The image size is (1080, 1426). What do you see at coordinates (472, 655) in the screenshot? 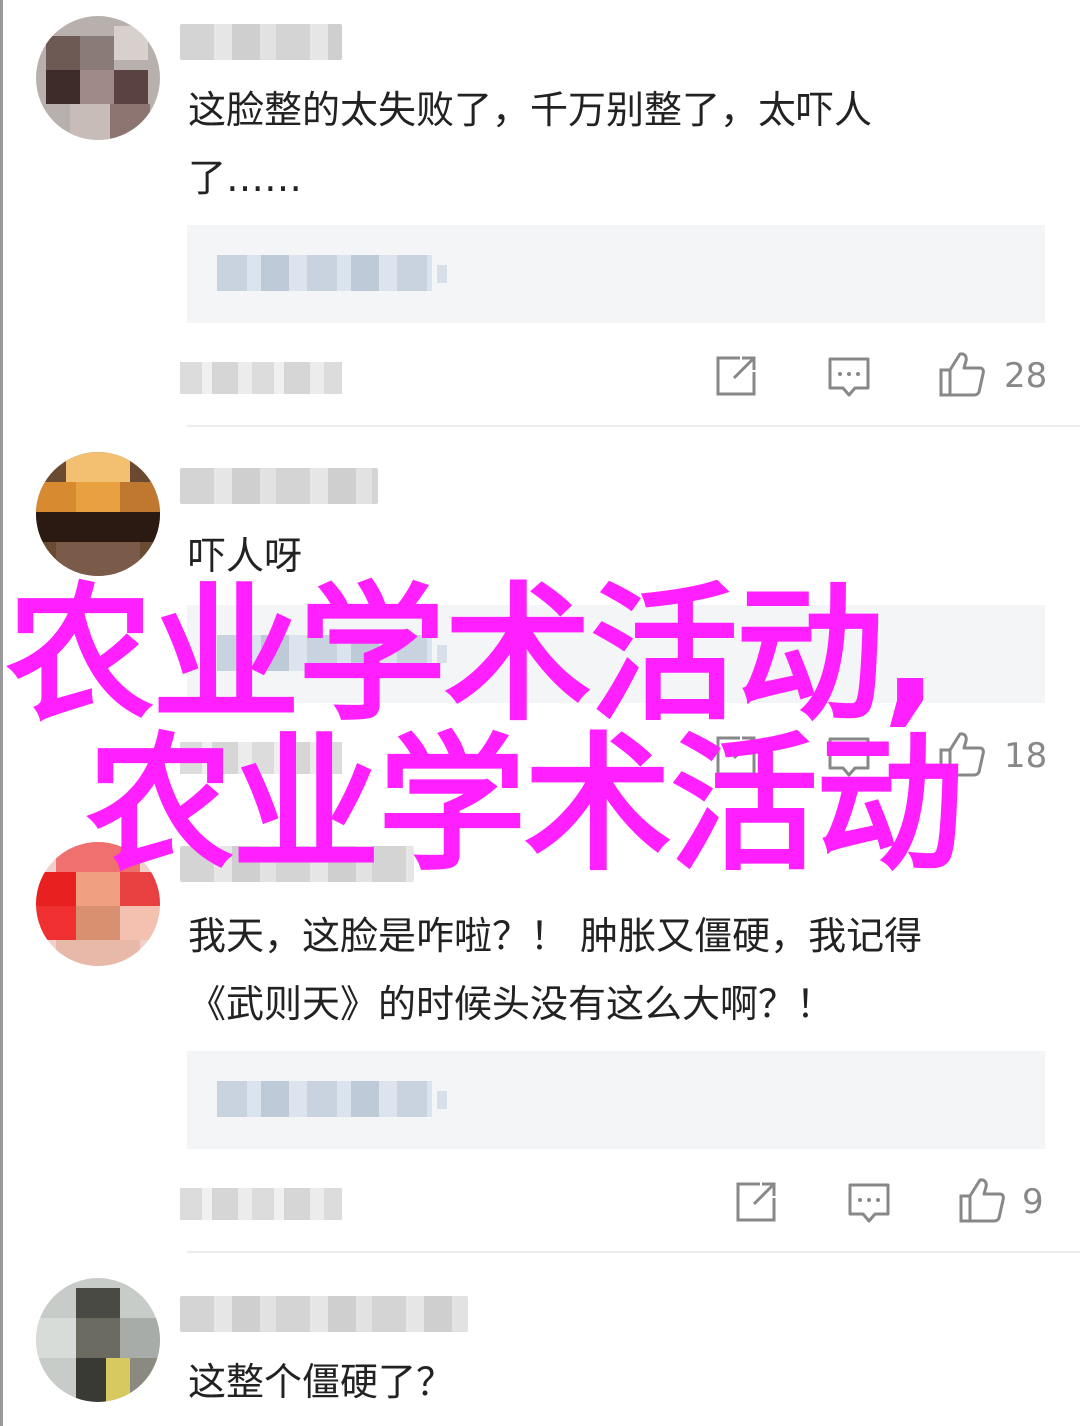
I see `watermark-line-1: 农业学术活动,` at bounding box center [472, 655].